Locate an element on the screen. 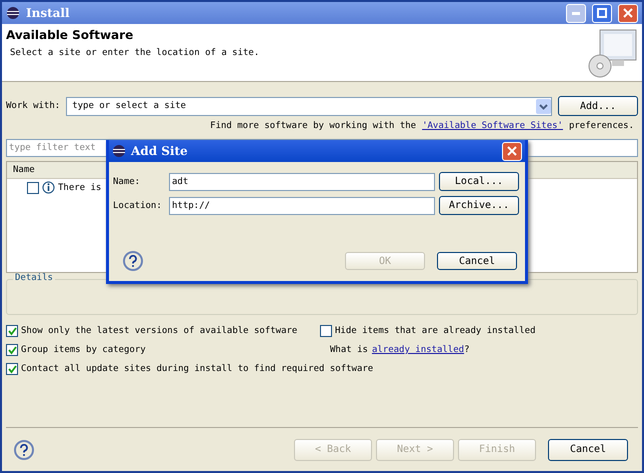 The width and height of the screenshot is (644, 473). preferences-text: preferences. is located at coordinates (601, 126).